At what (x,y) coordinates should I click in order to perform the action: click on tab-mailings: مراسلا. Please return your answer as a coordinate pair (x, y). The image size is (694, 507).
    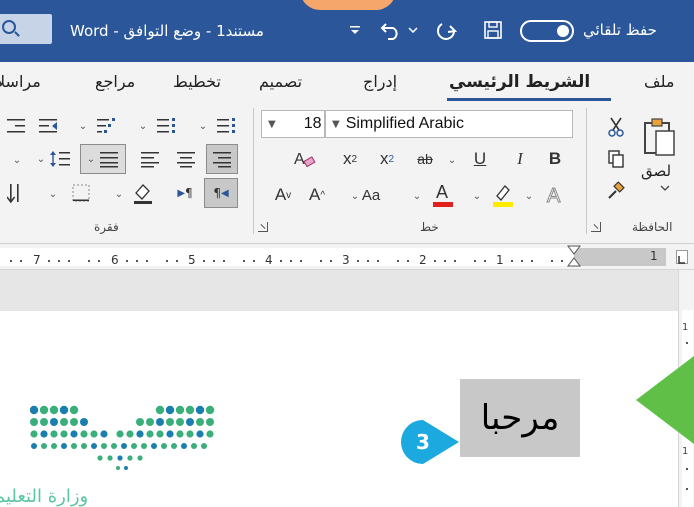
    Looking at the image, I should click on (20, 81).